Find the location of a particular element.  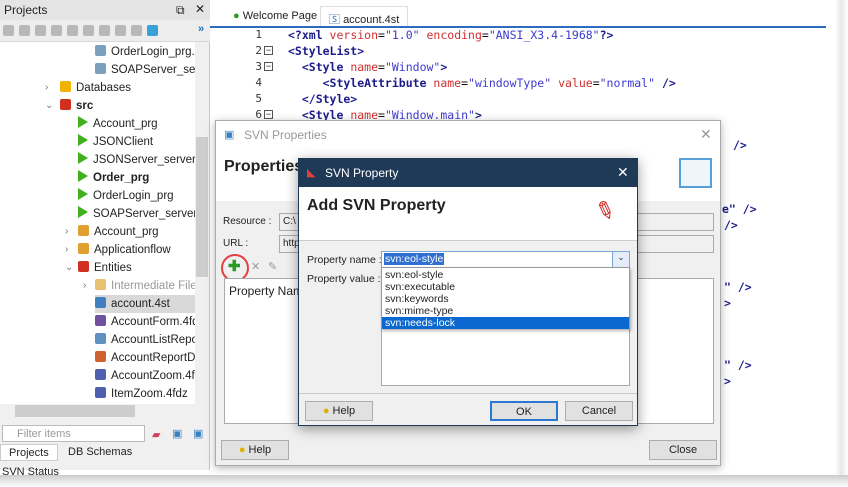

dropdown-option: svn:keywords is located at coordinates (505, 299).